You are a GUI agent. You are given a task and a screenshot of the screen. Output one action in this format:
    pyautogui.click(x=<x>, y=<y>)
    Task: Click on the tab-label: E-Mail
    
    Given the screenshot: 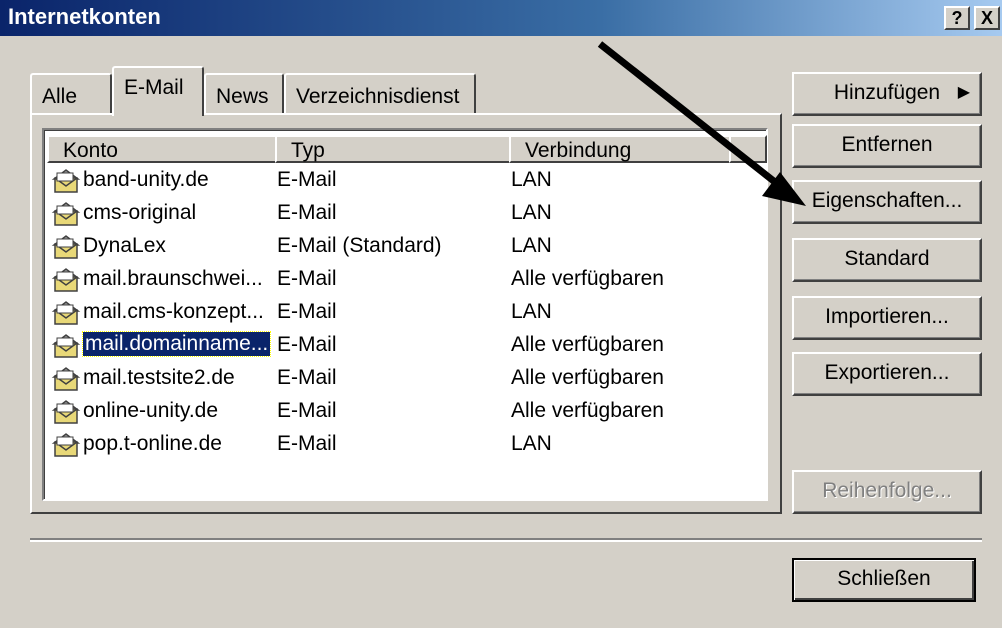 What is the action you would take?
    pyautogui.click(x=154, y=87)
    